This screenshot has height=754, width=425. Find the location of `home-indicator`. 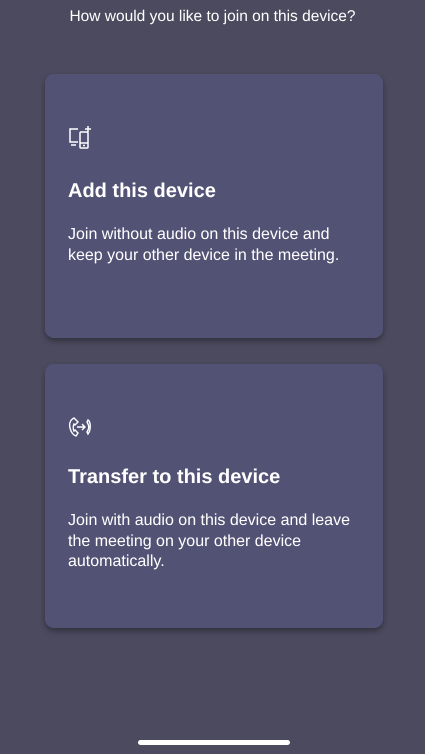

home-indicator is located at coordinates (214, 742).